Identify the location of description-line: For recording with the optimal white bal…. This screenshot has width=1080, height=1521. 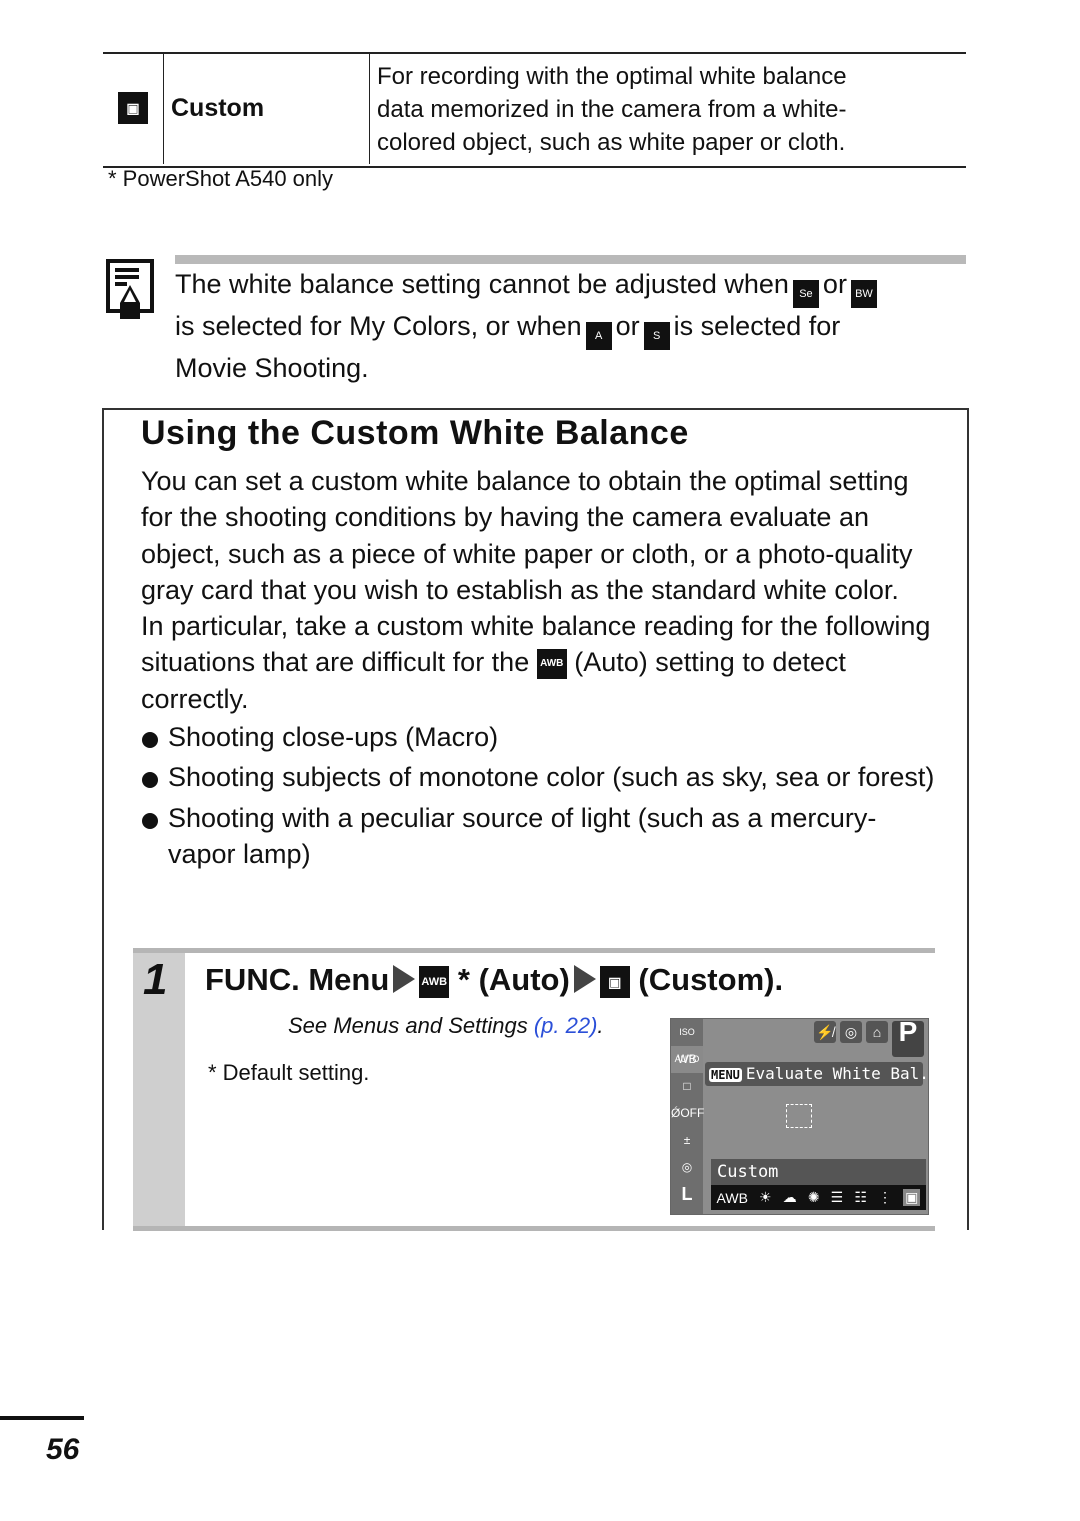
(612, 76).